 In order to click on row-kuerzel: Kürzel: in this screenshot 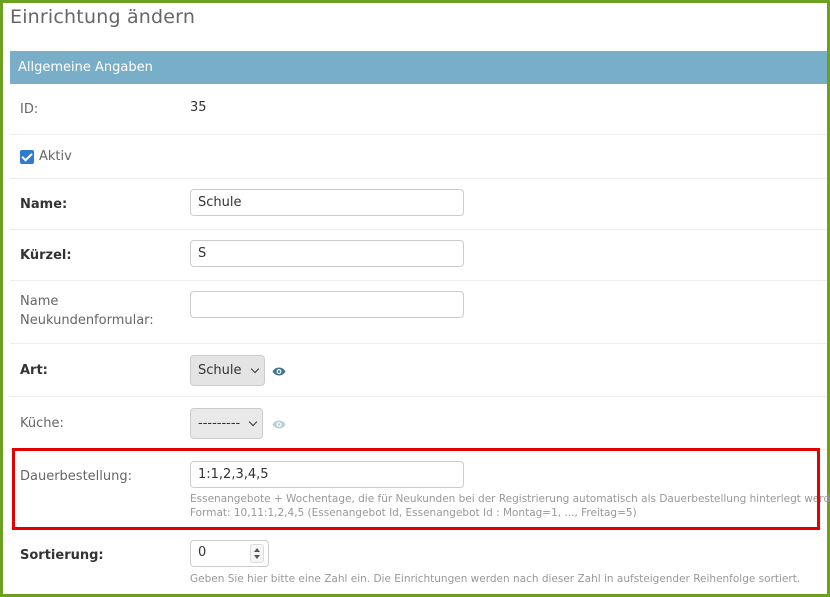, I will do `click(418, 255)`.